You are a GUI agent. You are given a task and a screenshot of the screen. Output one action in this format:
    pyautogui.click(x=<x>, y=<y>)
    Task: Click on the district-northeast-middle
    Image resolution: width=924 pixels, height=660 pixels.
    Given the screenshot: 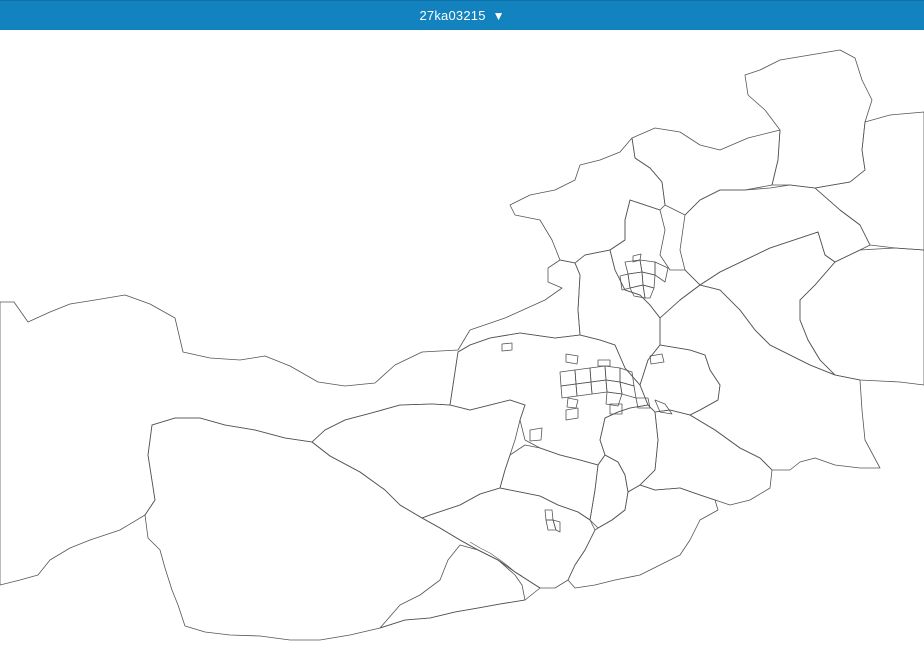 What is the action you would take?
    pyautogui.click(x=767, y=303)
    